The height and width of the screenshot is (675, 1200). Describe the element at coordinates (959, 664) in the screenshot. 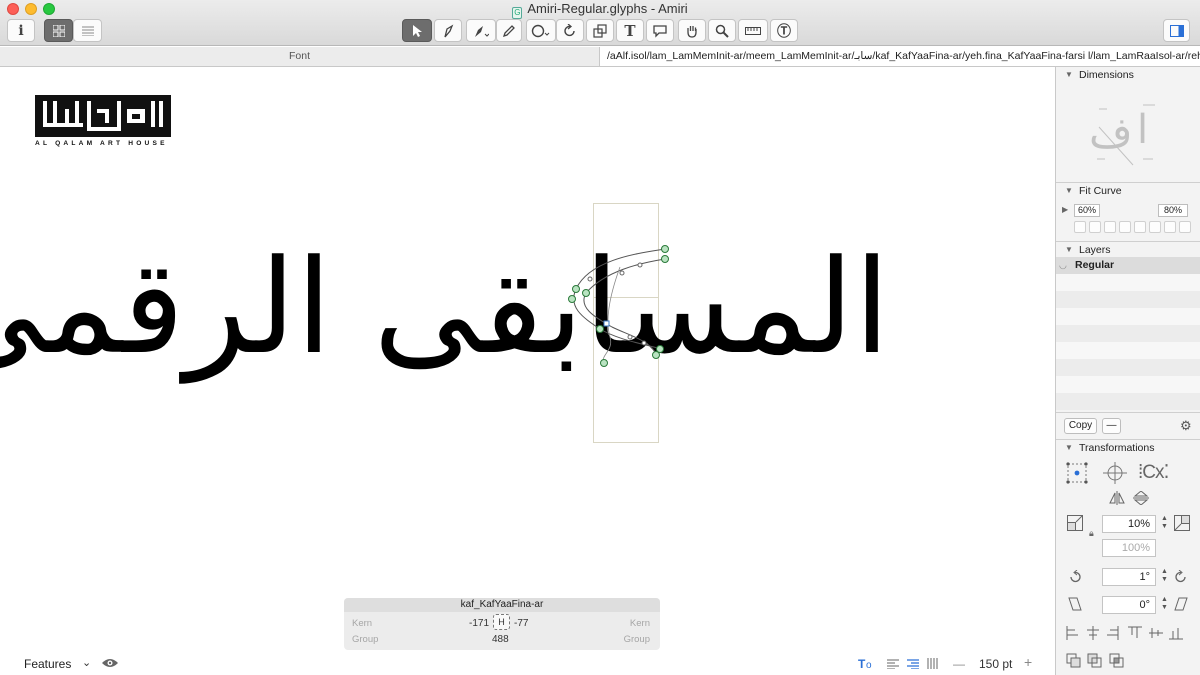

I see `zoom-out-button: —` at that location.